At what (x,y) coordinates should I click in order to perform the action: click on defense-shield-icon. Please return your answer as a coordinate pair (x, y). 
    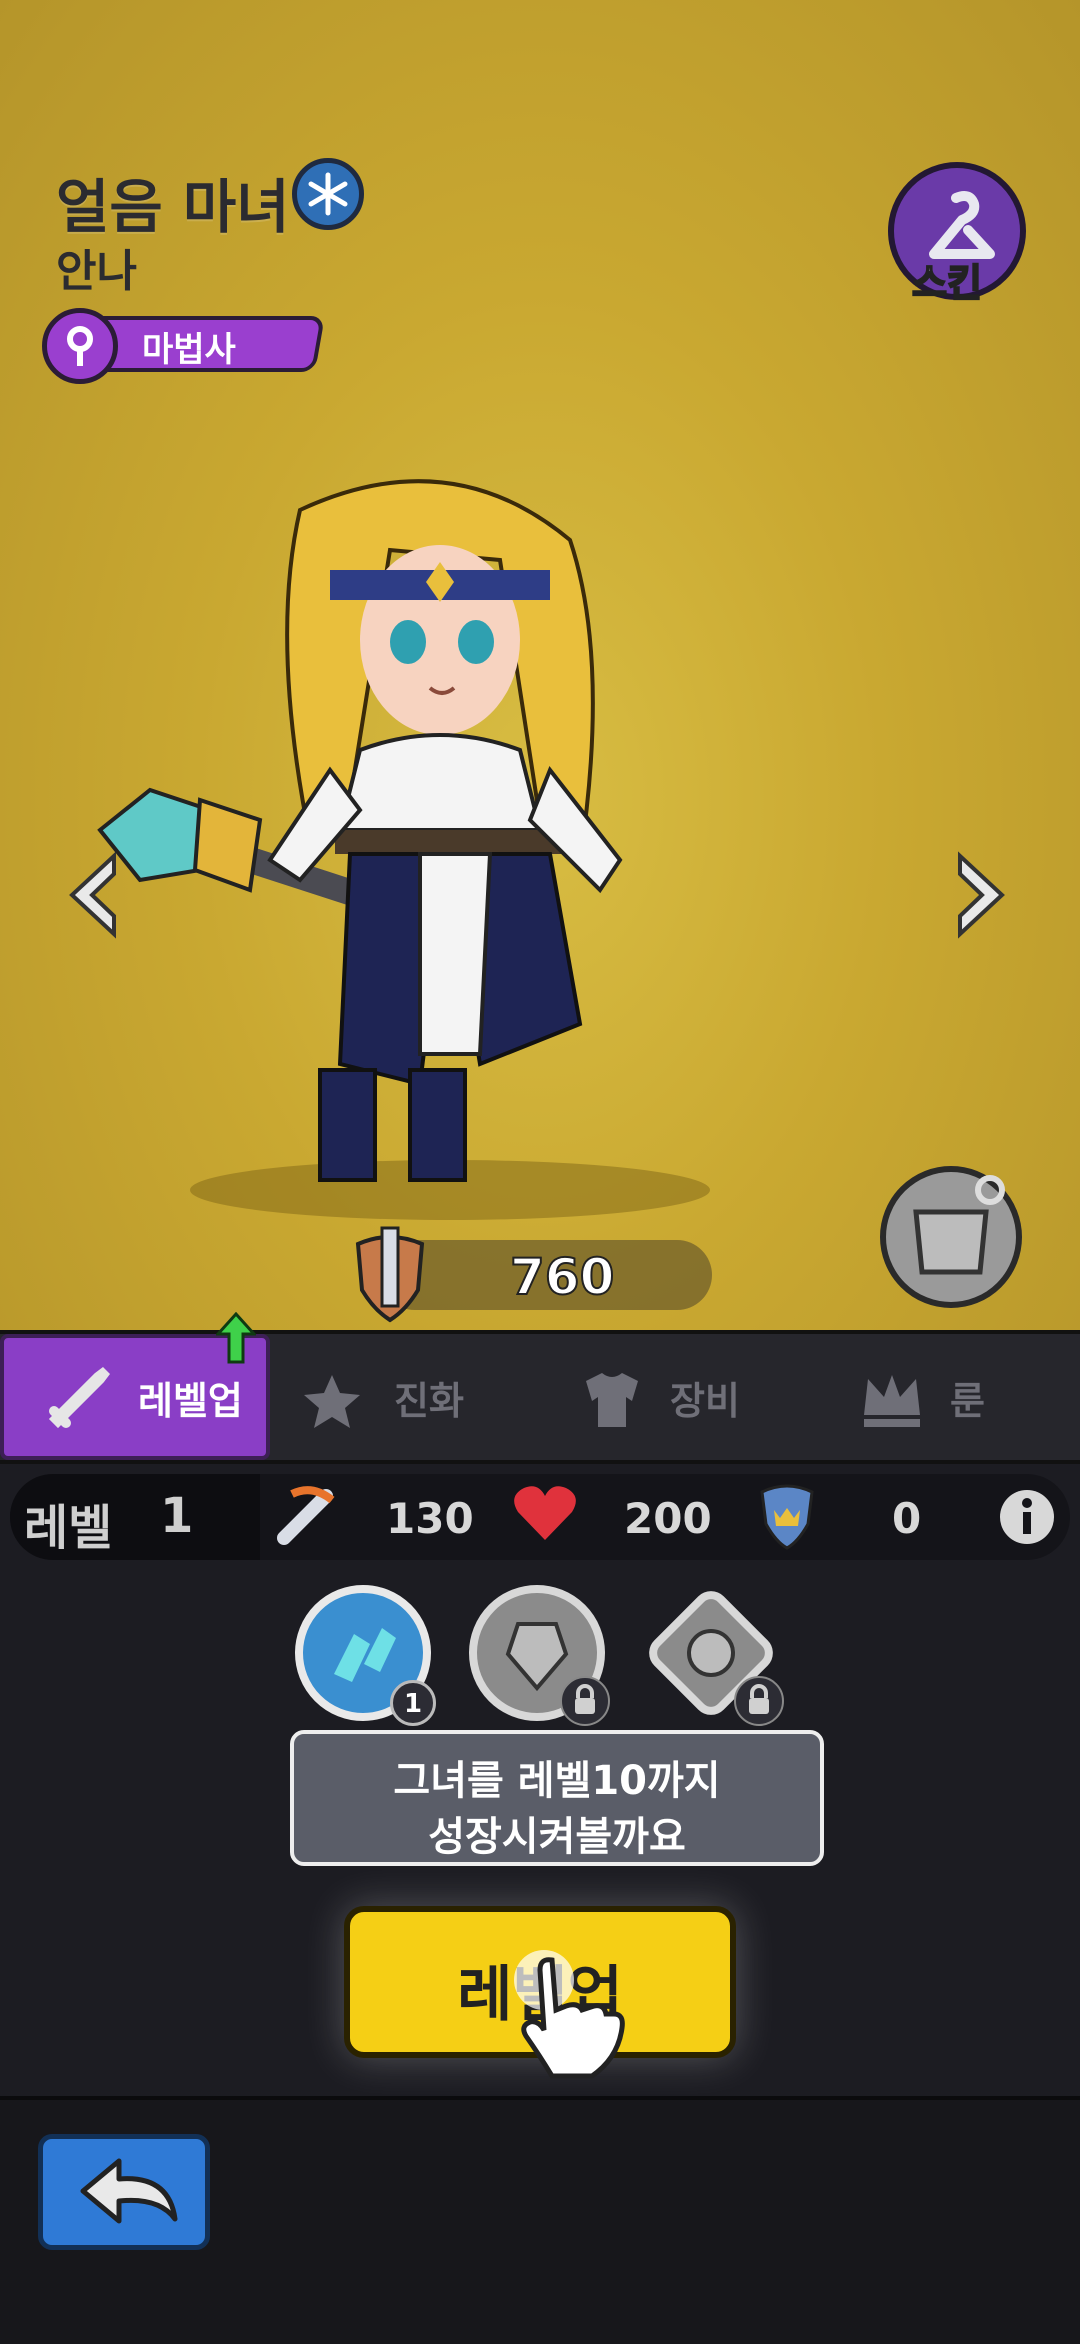
    Looking at the image, I should click on (787, 1517).